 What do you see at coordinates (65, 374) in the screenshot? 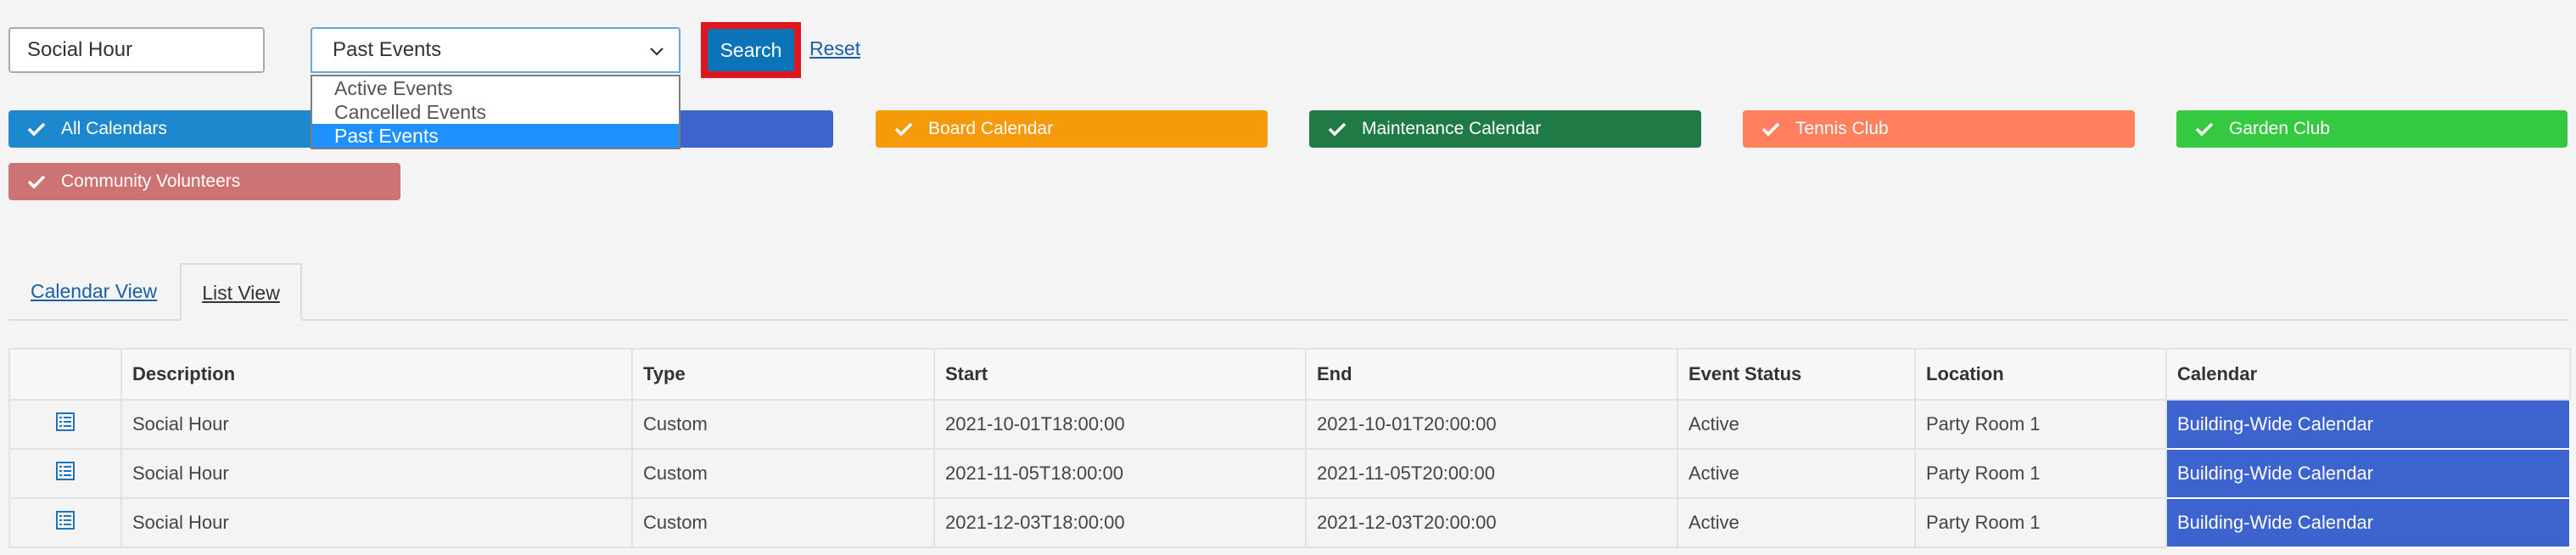
I see `col-header-icon` at bounding box center [65, 374].